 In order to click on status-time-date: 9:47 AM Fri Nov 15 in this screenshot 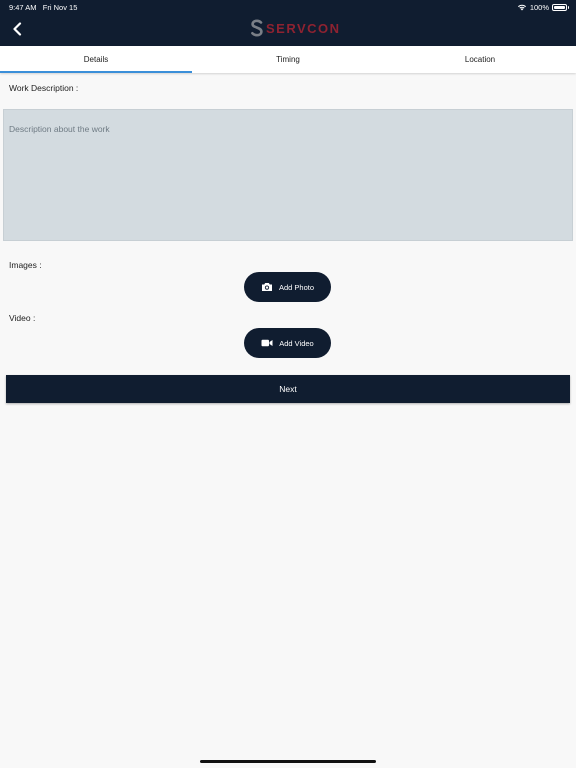, I will do `click(43, 7)`.